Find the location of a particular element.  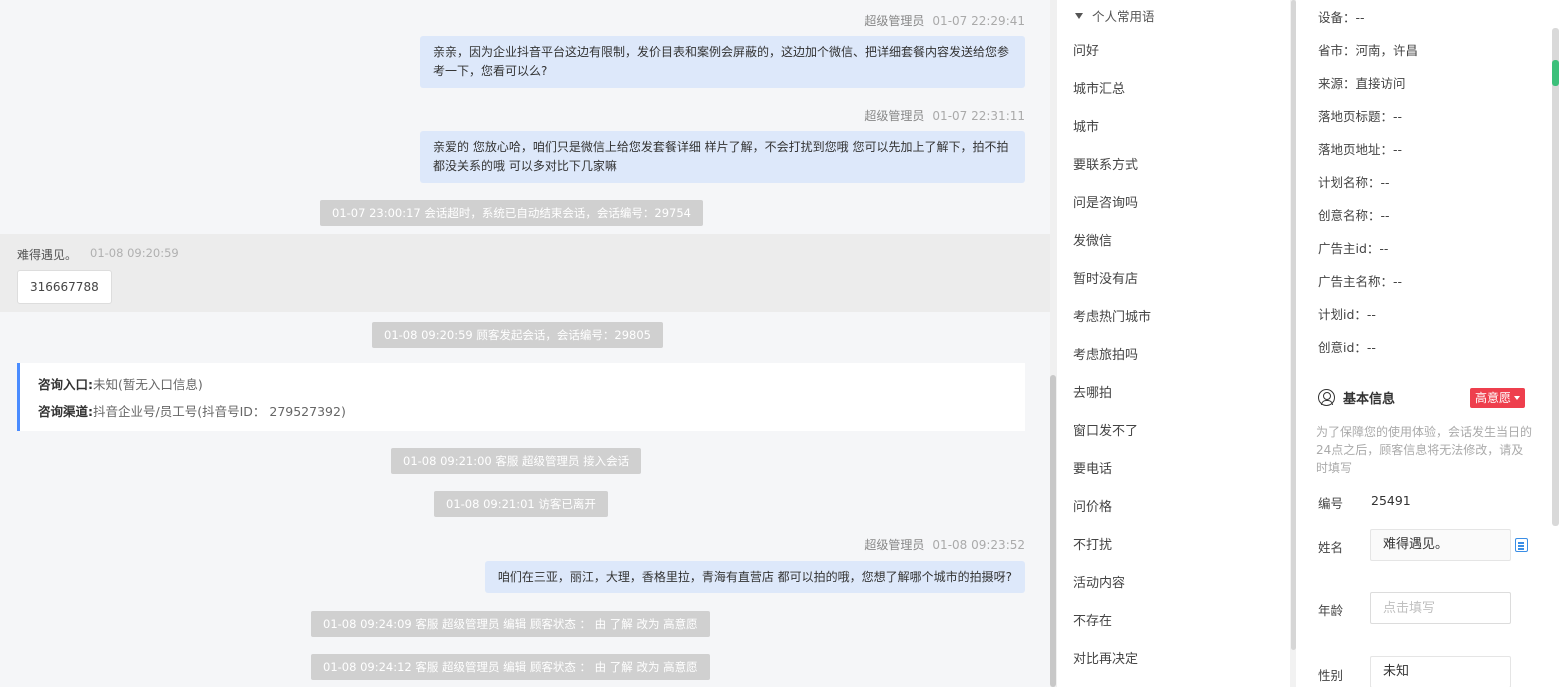

visitor-message-block: 难得遇见。 01-08 09:20:59 316667788 is located at coordinates (525, 273).